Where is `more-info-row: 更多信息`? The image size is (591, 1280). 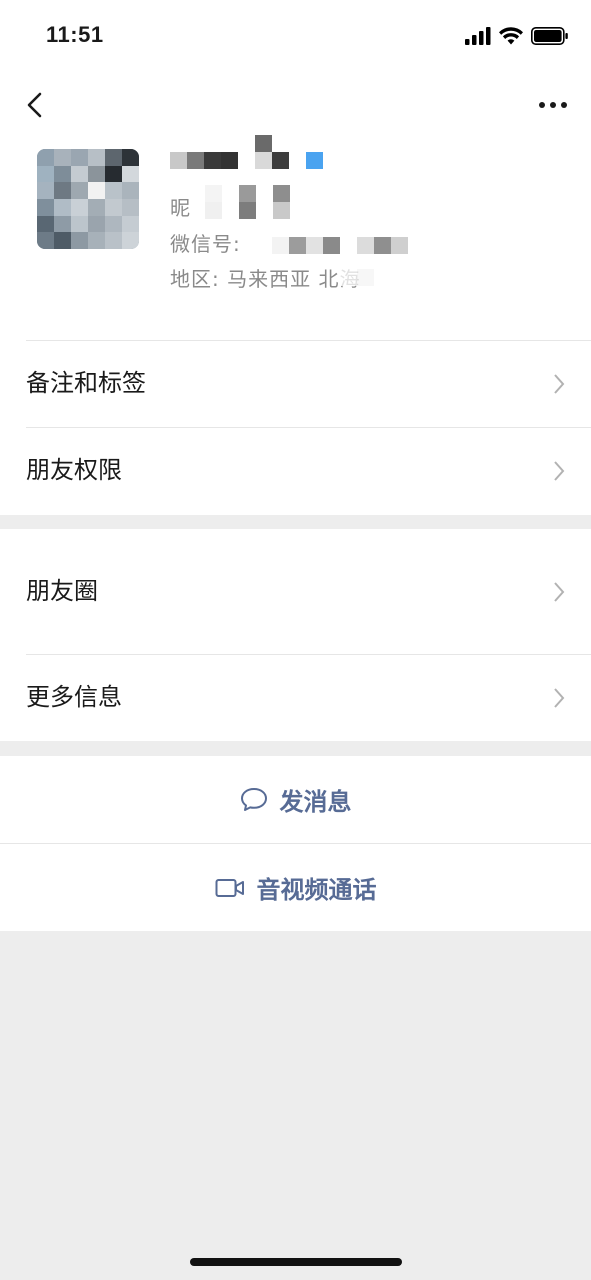 more-info-row: 更多信息 is located at coordinates (295, 697).